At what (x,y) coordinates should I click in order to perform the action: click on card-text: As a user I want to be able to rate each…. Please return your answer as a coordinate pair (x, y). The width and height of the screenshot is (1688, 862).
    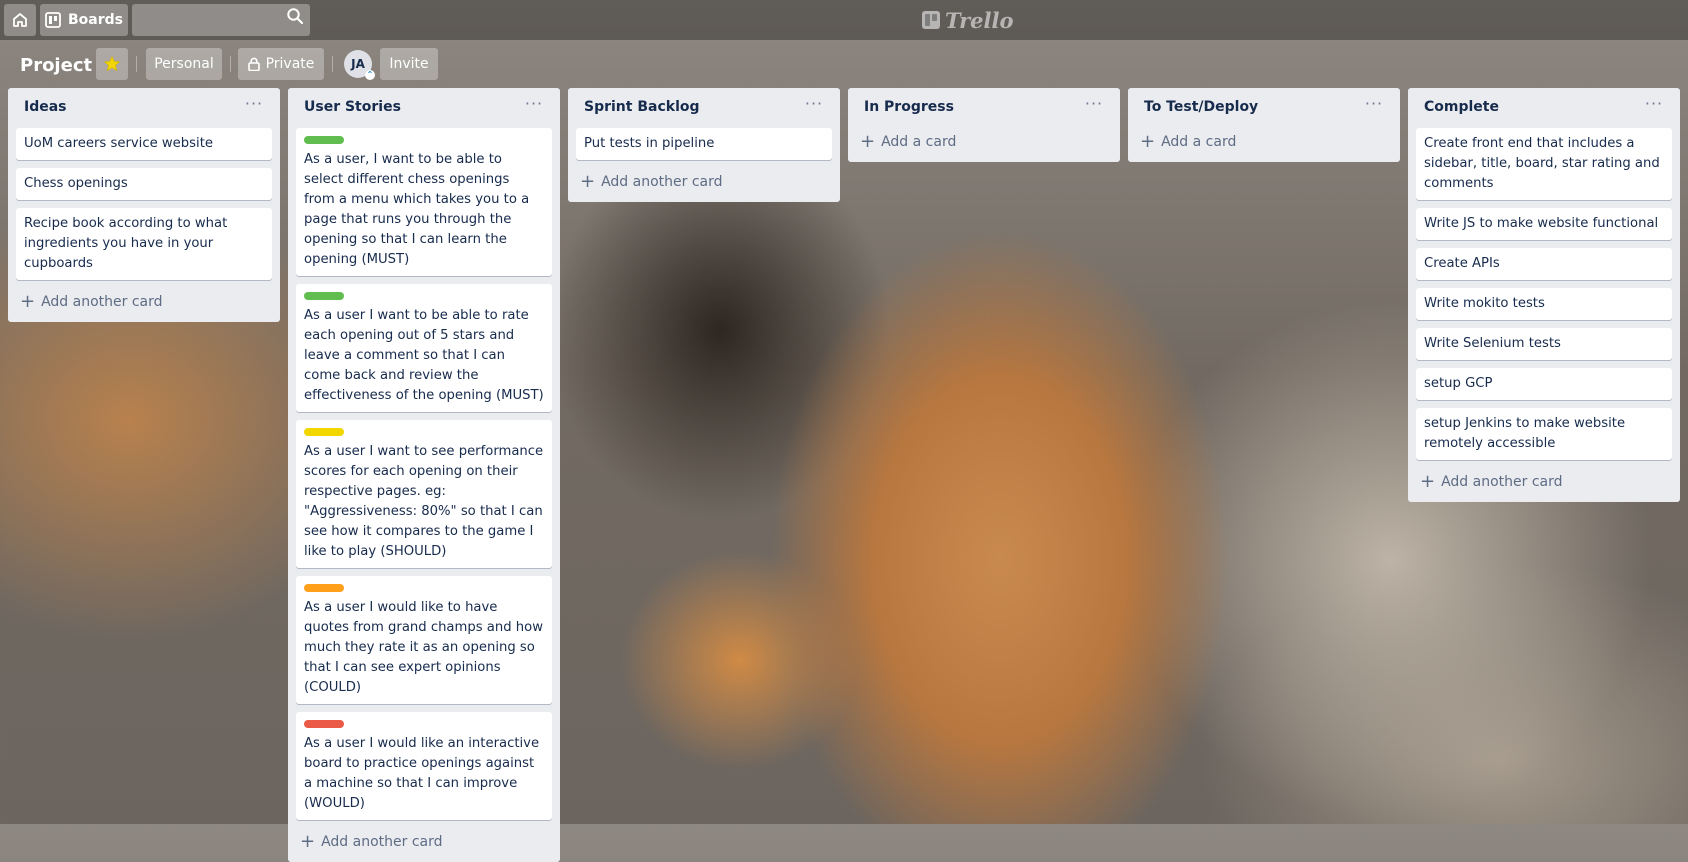
    Looking at the image, I should click on (424, 355).